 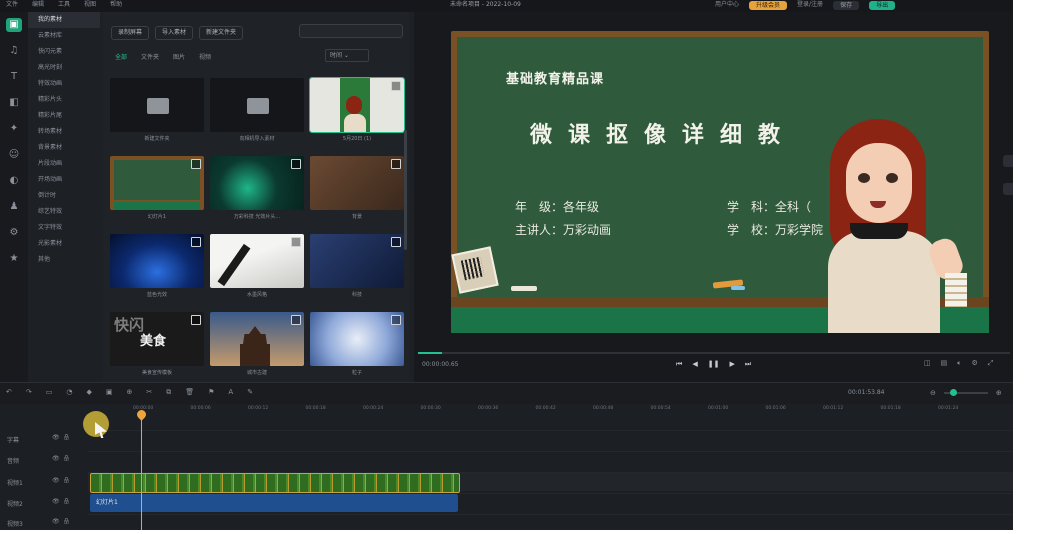 I want to click on zoom-out-icon: ⊖, so click(x=933, y=393).